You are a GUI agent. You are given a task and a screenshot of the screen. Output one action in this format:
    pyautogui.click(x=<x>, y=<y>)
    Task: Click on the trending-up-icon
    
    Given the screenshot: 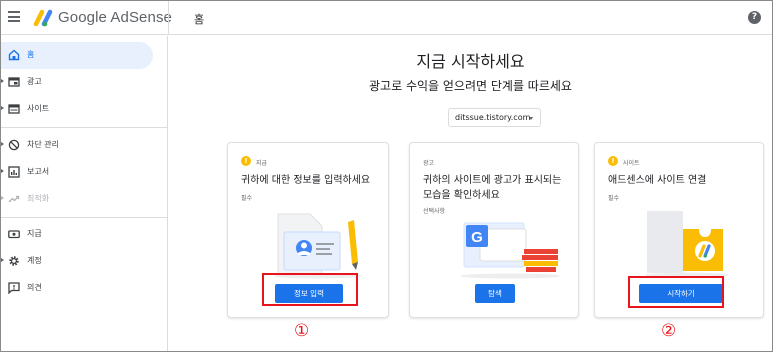 What is the action you would take?
    pyautogui.click(x=14, y=199)
    